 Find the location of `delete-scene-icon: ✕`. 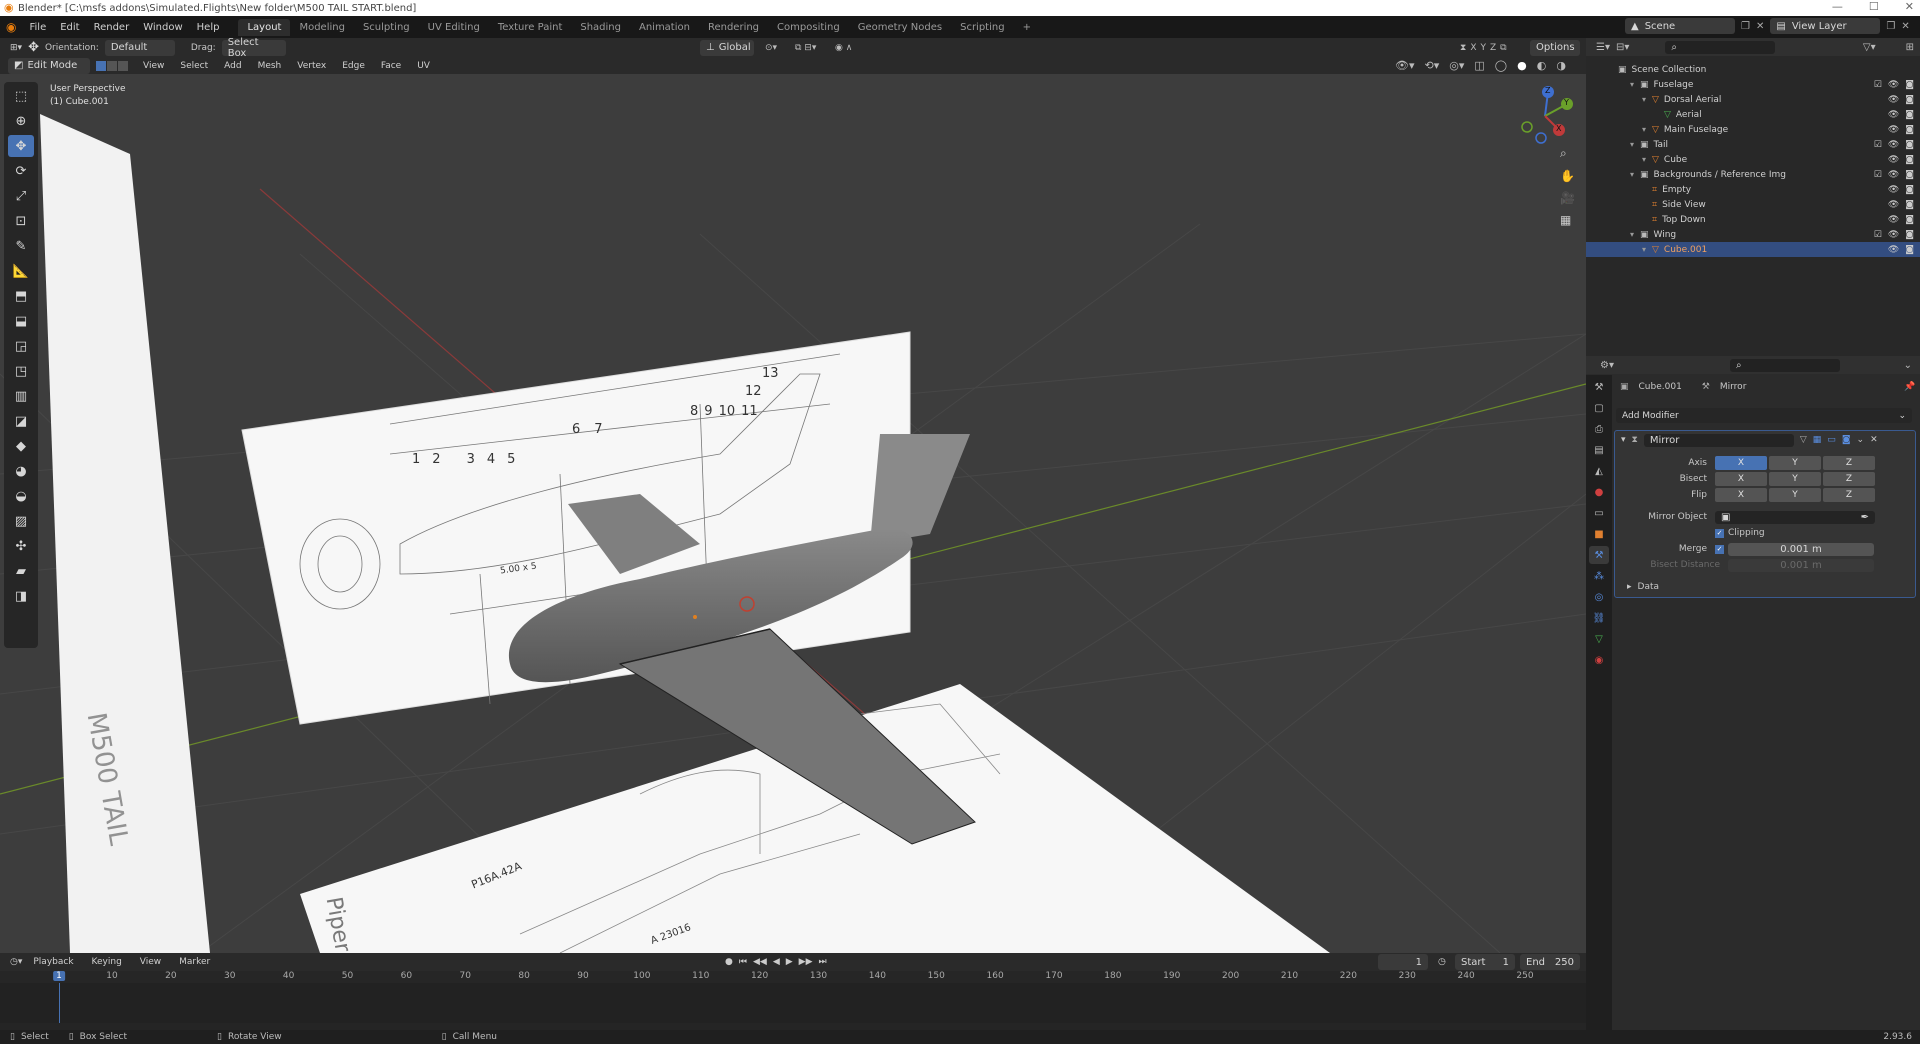

delete-scene-icon: ✕ is located at coordinates (1760, 26).